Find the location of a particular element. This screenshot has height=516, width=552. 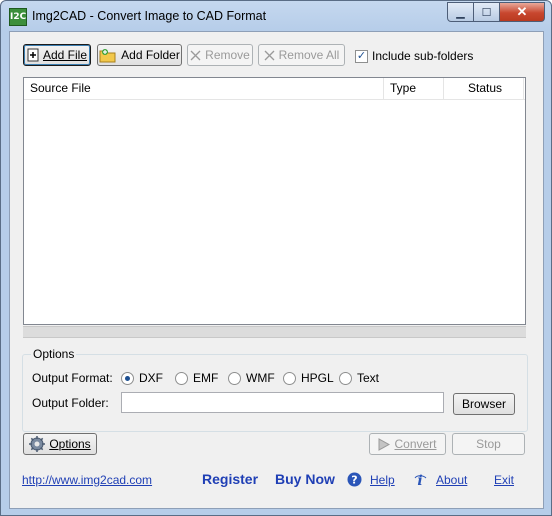

question-icon: ? is located at coordinates (354, 479).